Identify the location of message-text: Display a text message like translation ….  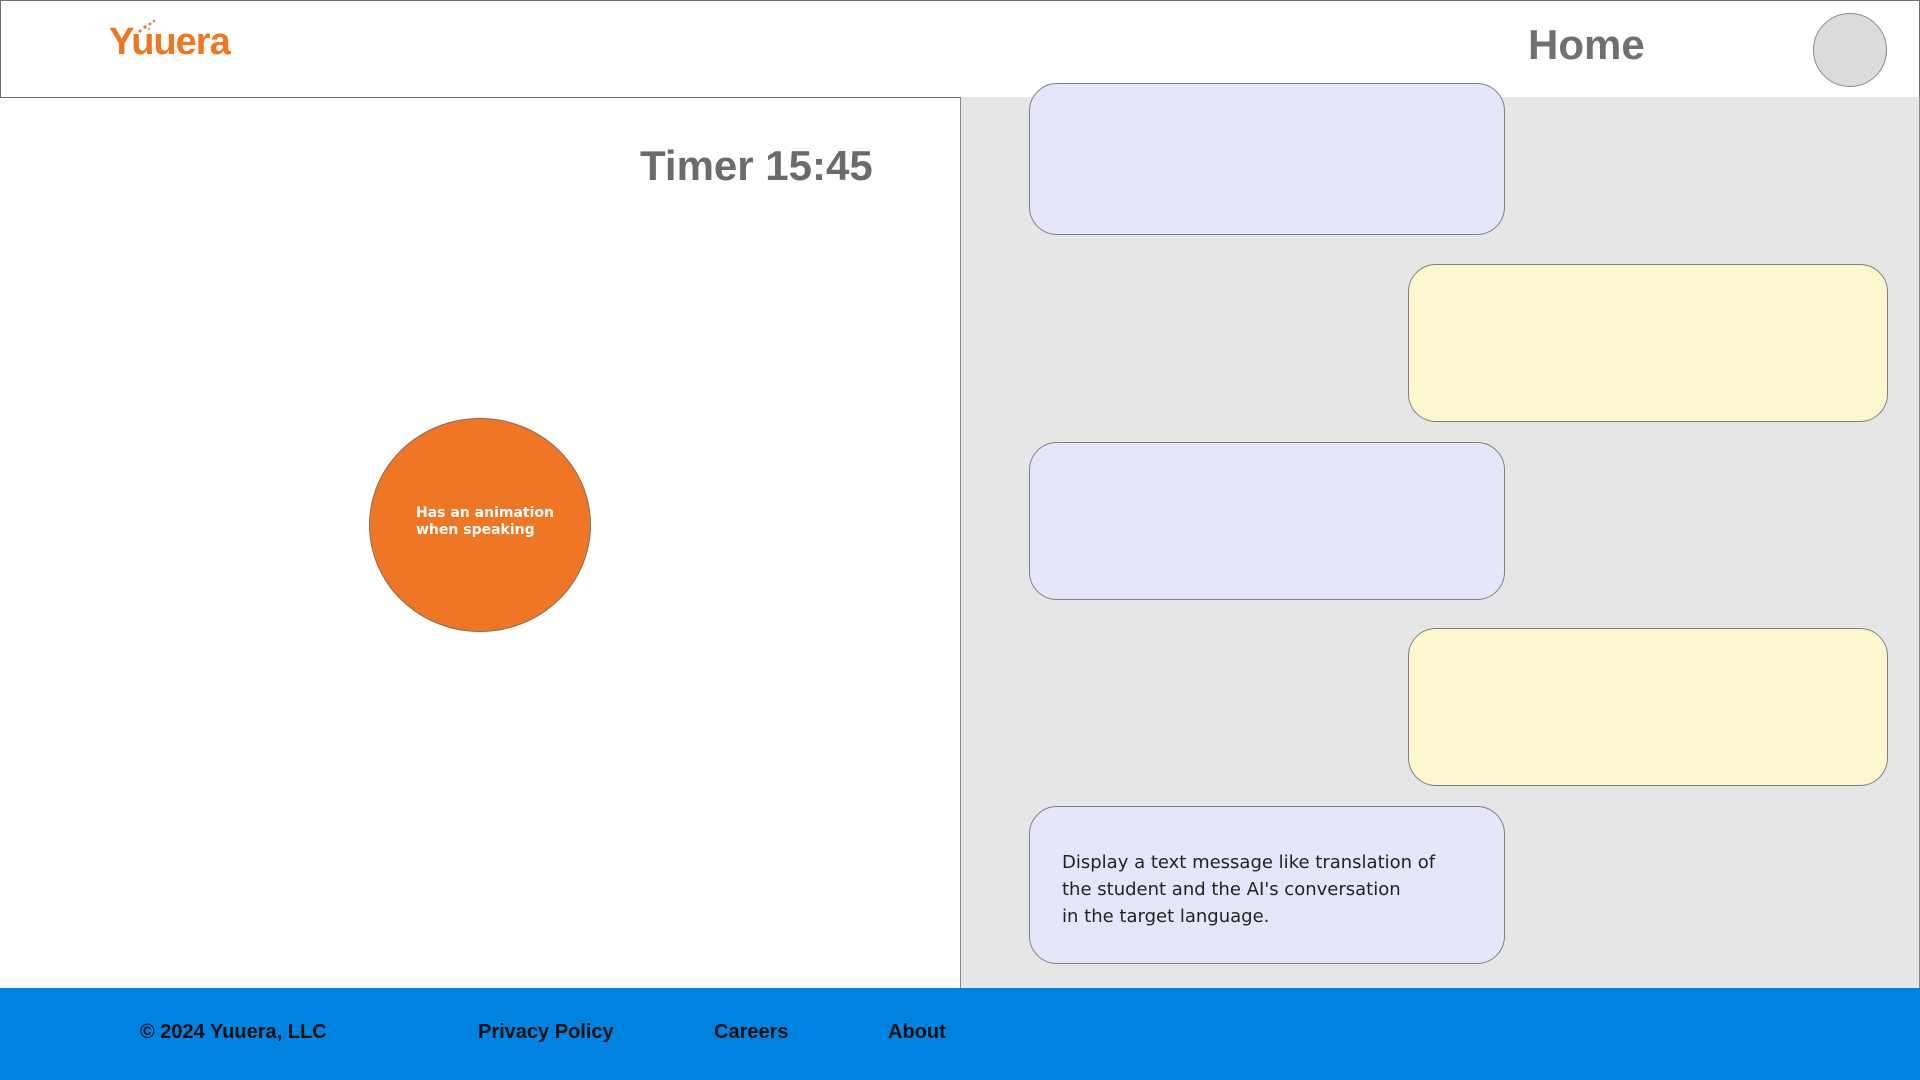
(1249, 889).